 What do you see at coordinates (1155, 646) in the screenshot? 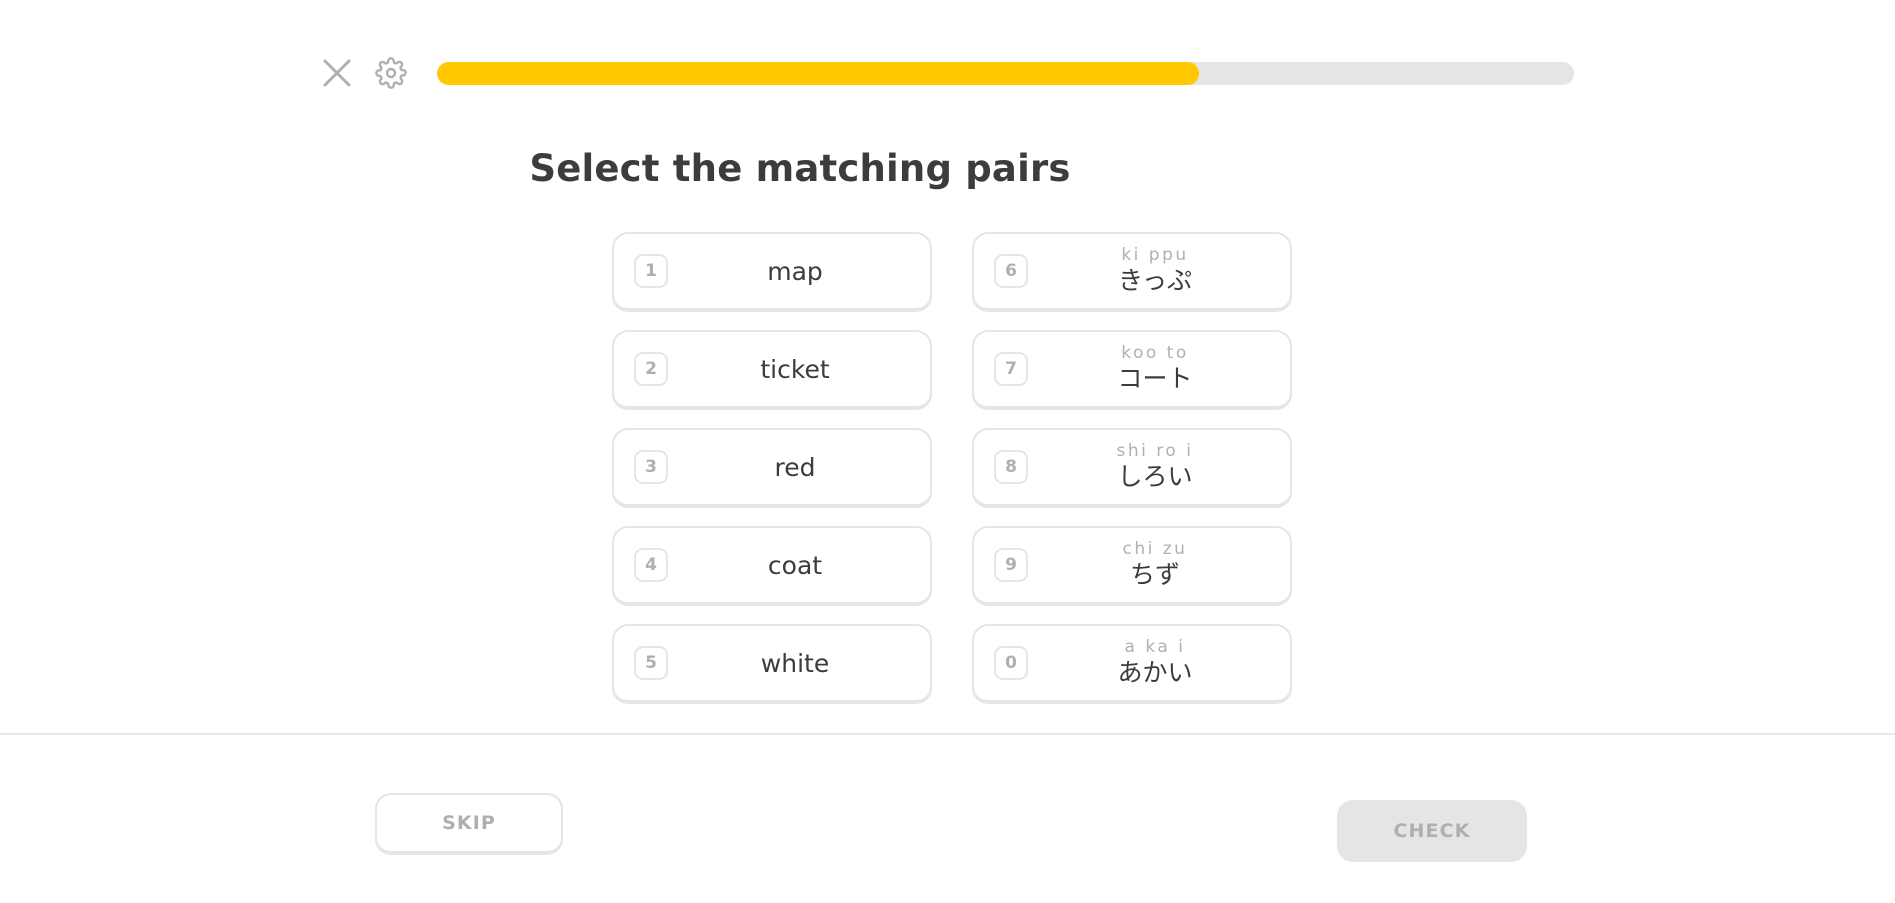
I see `tile-romaji: a ka i` at bounding box center [1155, 646].